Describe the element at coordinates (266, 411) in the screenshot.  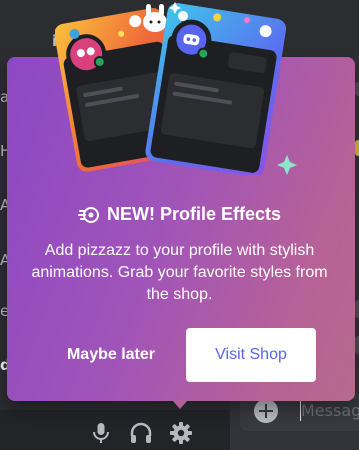
I see `add-attachment-icon` at that location.